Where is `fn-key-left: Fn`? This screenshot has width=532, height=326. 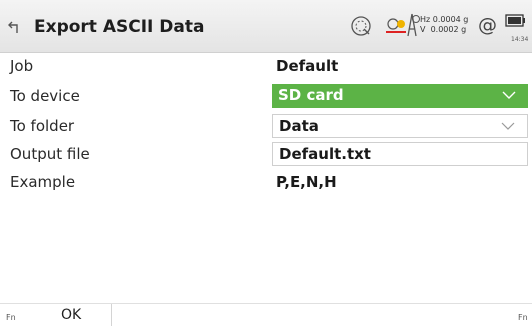
fn-key-left: Fn is located at coordinates (11, 317).